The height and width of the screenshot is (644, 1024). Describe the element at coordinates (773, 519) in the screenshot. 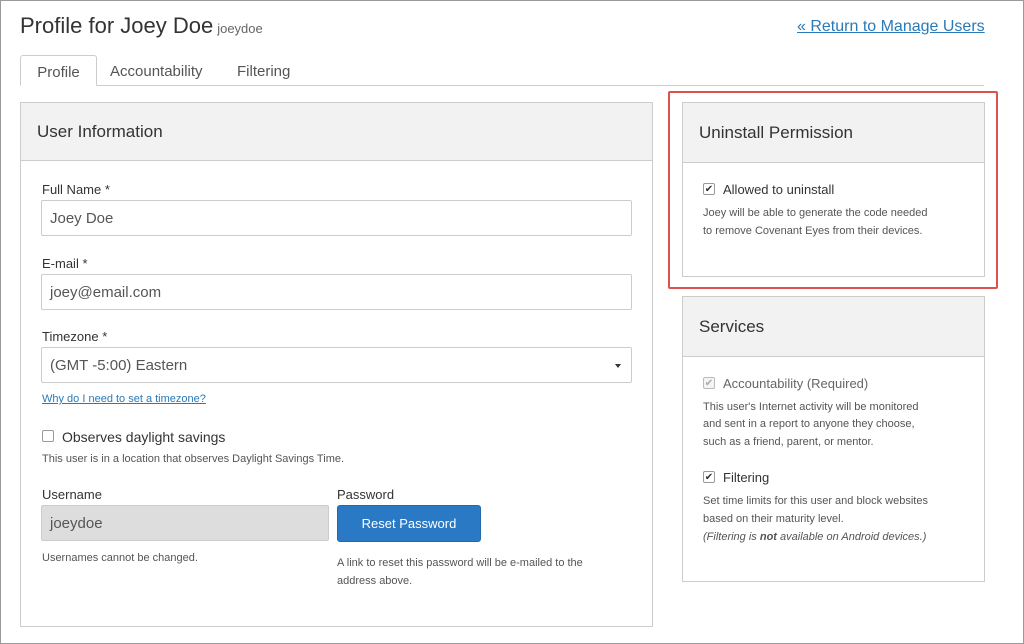

I see `filtering-desc-line-2: based on their maturity level.` at that location.